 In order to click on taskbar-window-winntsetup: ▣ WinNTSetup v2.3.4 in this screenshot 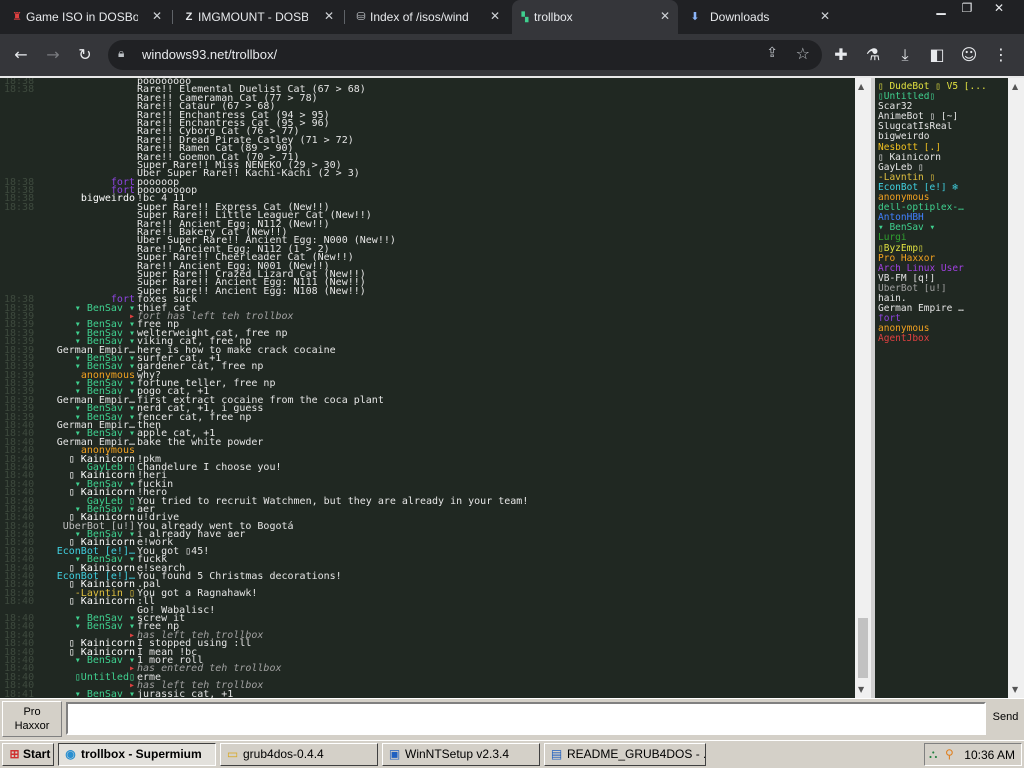, I will do `click(461, 754)`.